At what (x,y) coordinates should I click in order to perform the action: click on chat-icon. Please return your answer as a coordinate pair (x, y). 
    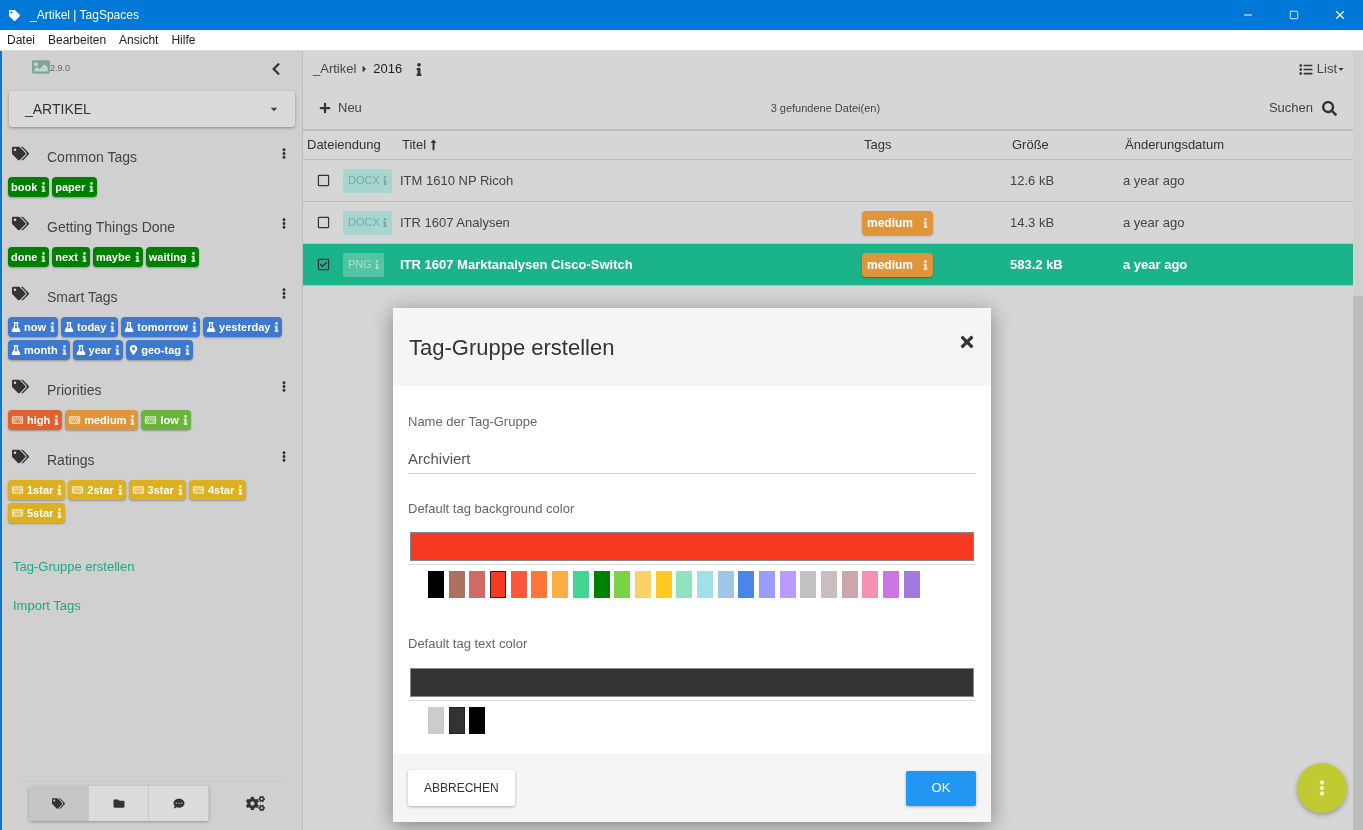
    Looking at the image, I should click on (178, 803).